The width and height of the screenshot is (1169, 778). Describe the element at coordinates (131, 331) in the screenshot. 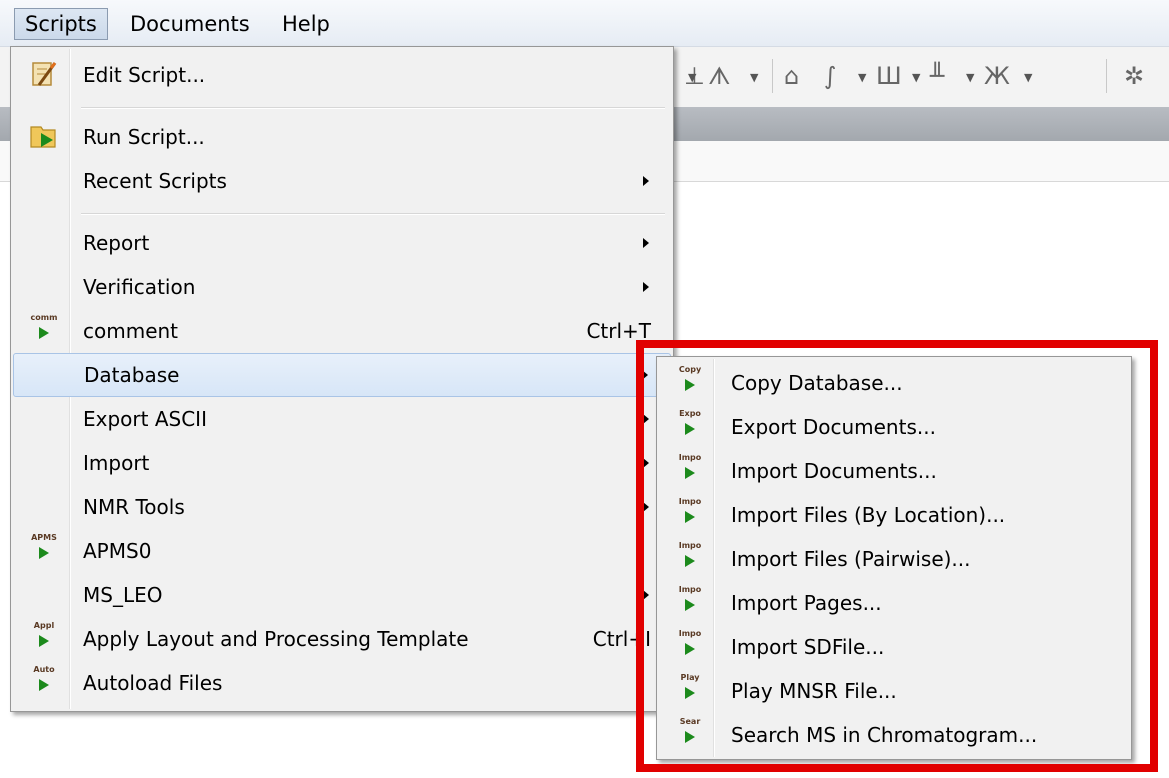

I see `menu-item-label: comment` at that location.